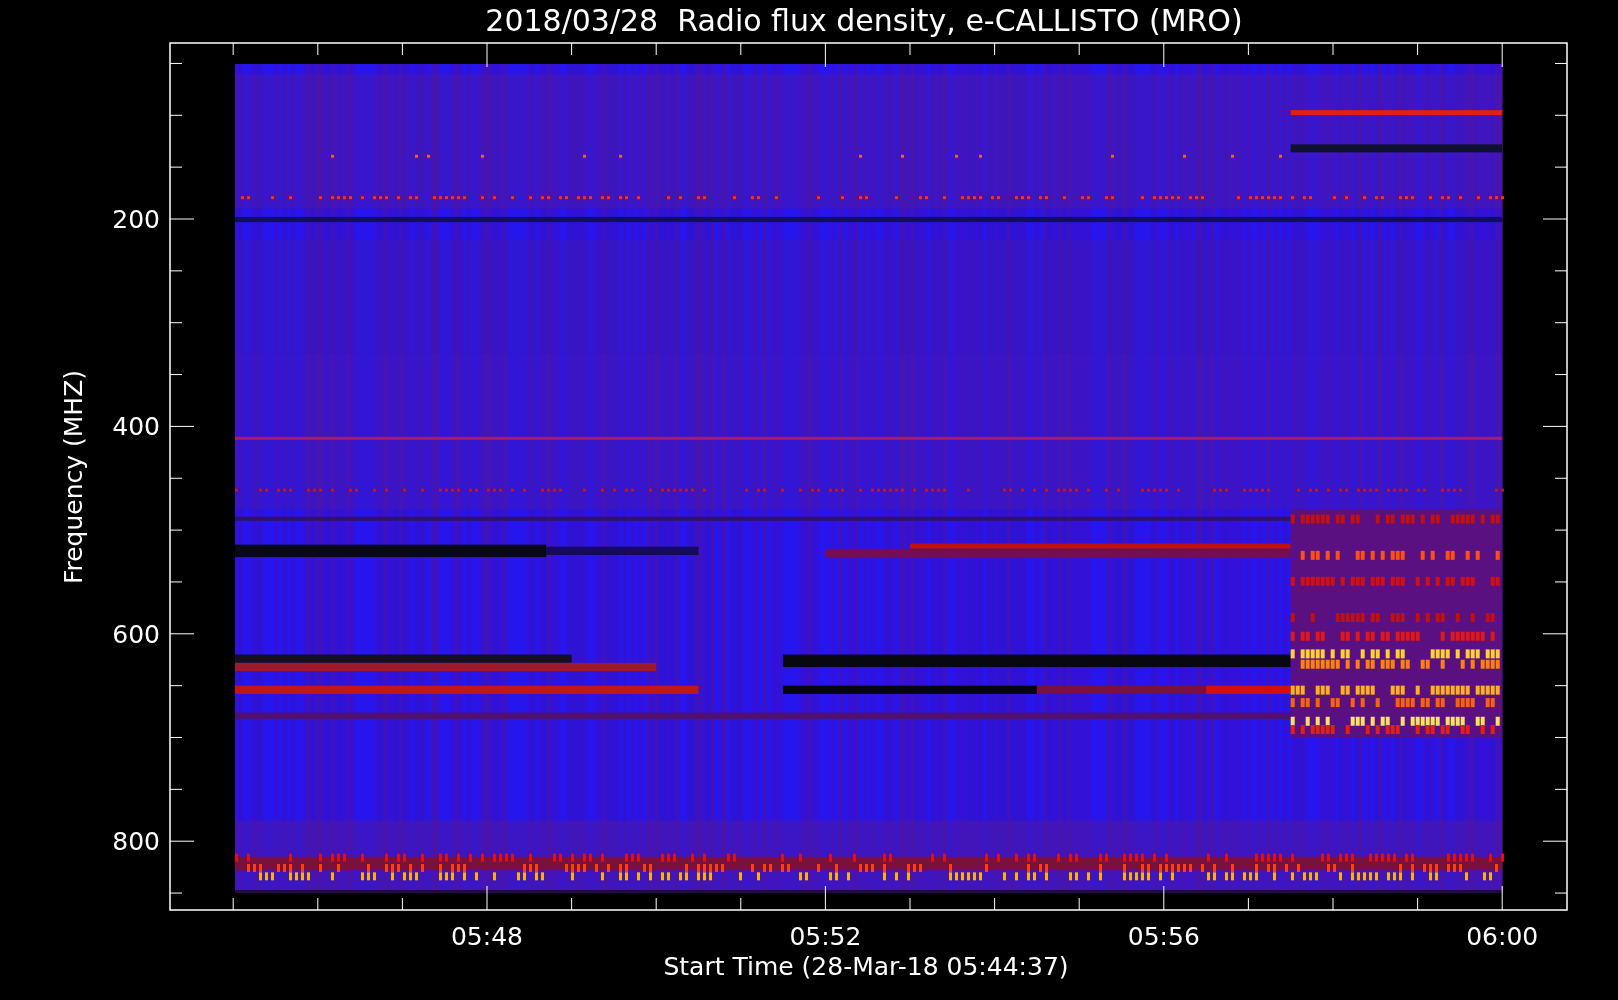 The width and height of the screenshot is (1618, 1000). What do you see at coordinates (864, 20) in the screenshot?
I see `plot-title: 2018/03/28 Radio flux density, e-CALLISTO (MRO)` at bounding box center [864, 20].